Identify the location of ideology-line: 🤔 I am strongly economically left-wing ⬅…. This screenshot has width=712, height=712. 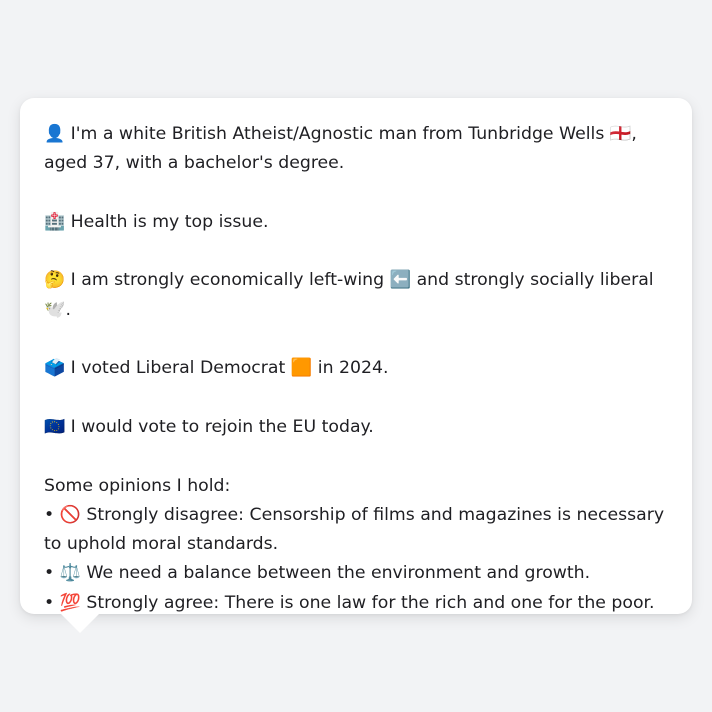
(356, 295).